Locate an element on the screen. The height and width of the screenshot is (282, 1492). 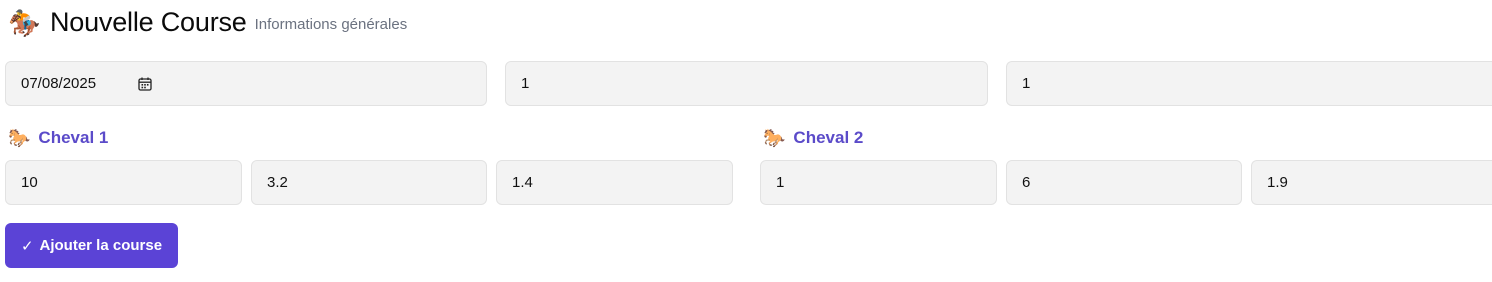
horse2-field-2: 6 is located at coordinates (1124, 182).